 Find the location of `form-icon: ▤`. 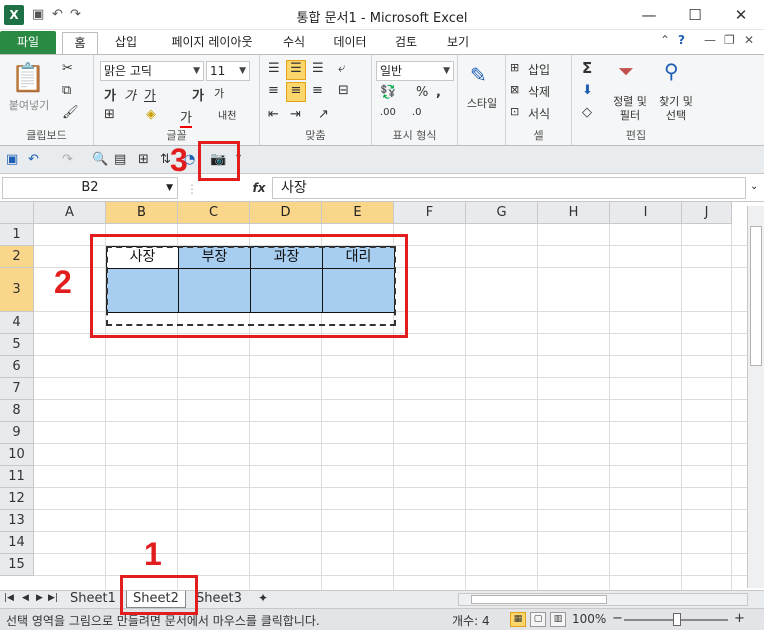

form-icon: ▤ is located at coordinates (120, 159).